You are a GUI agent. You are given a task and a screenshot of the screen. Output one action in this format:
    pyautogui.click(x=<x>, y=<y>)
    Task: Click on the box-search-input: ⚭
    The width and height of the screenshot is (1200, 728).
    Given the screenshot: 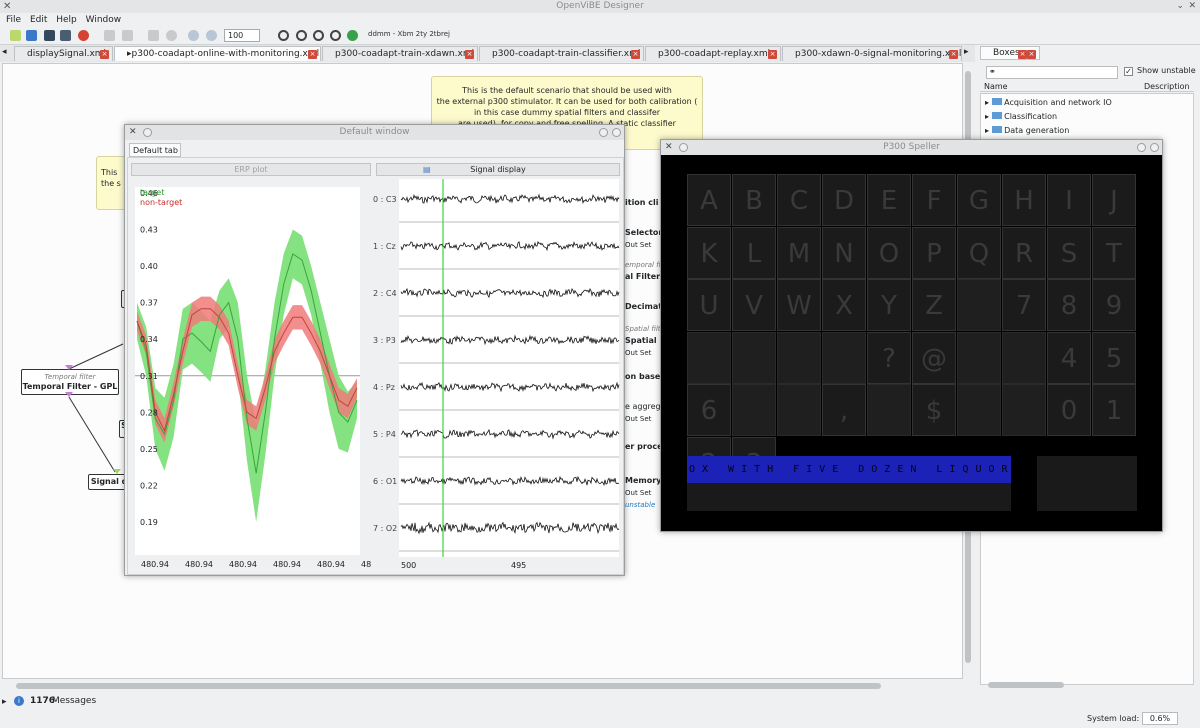 What is the action you would take?
    pyautogui.click(x=1052, y=72)
    